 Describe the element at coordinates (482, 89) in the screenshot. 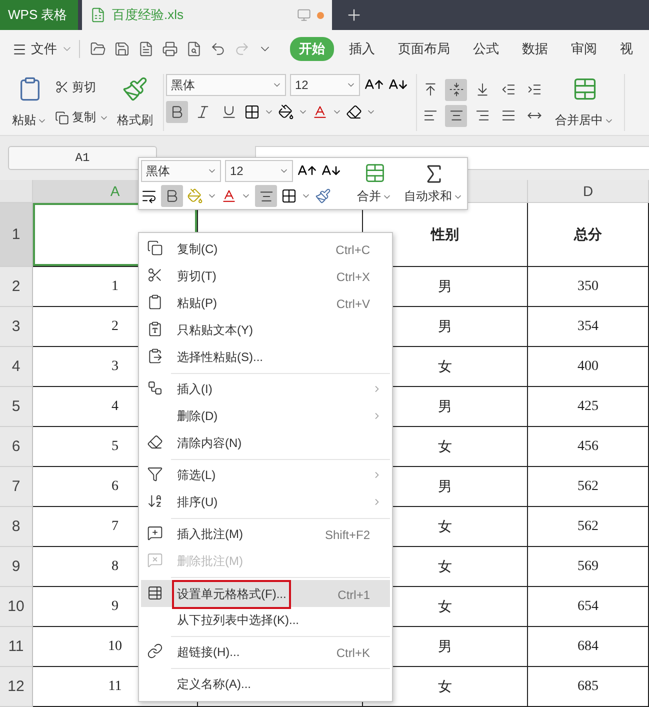

I see `align-bottom-icon` at that location.